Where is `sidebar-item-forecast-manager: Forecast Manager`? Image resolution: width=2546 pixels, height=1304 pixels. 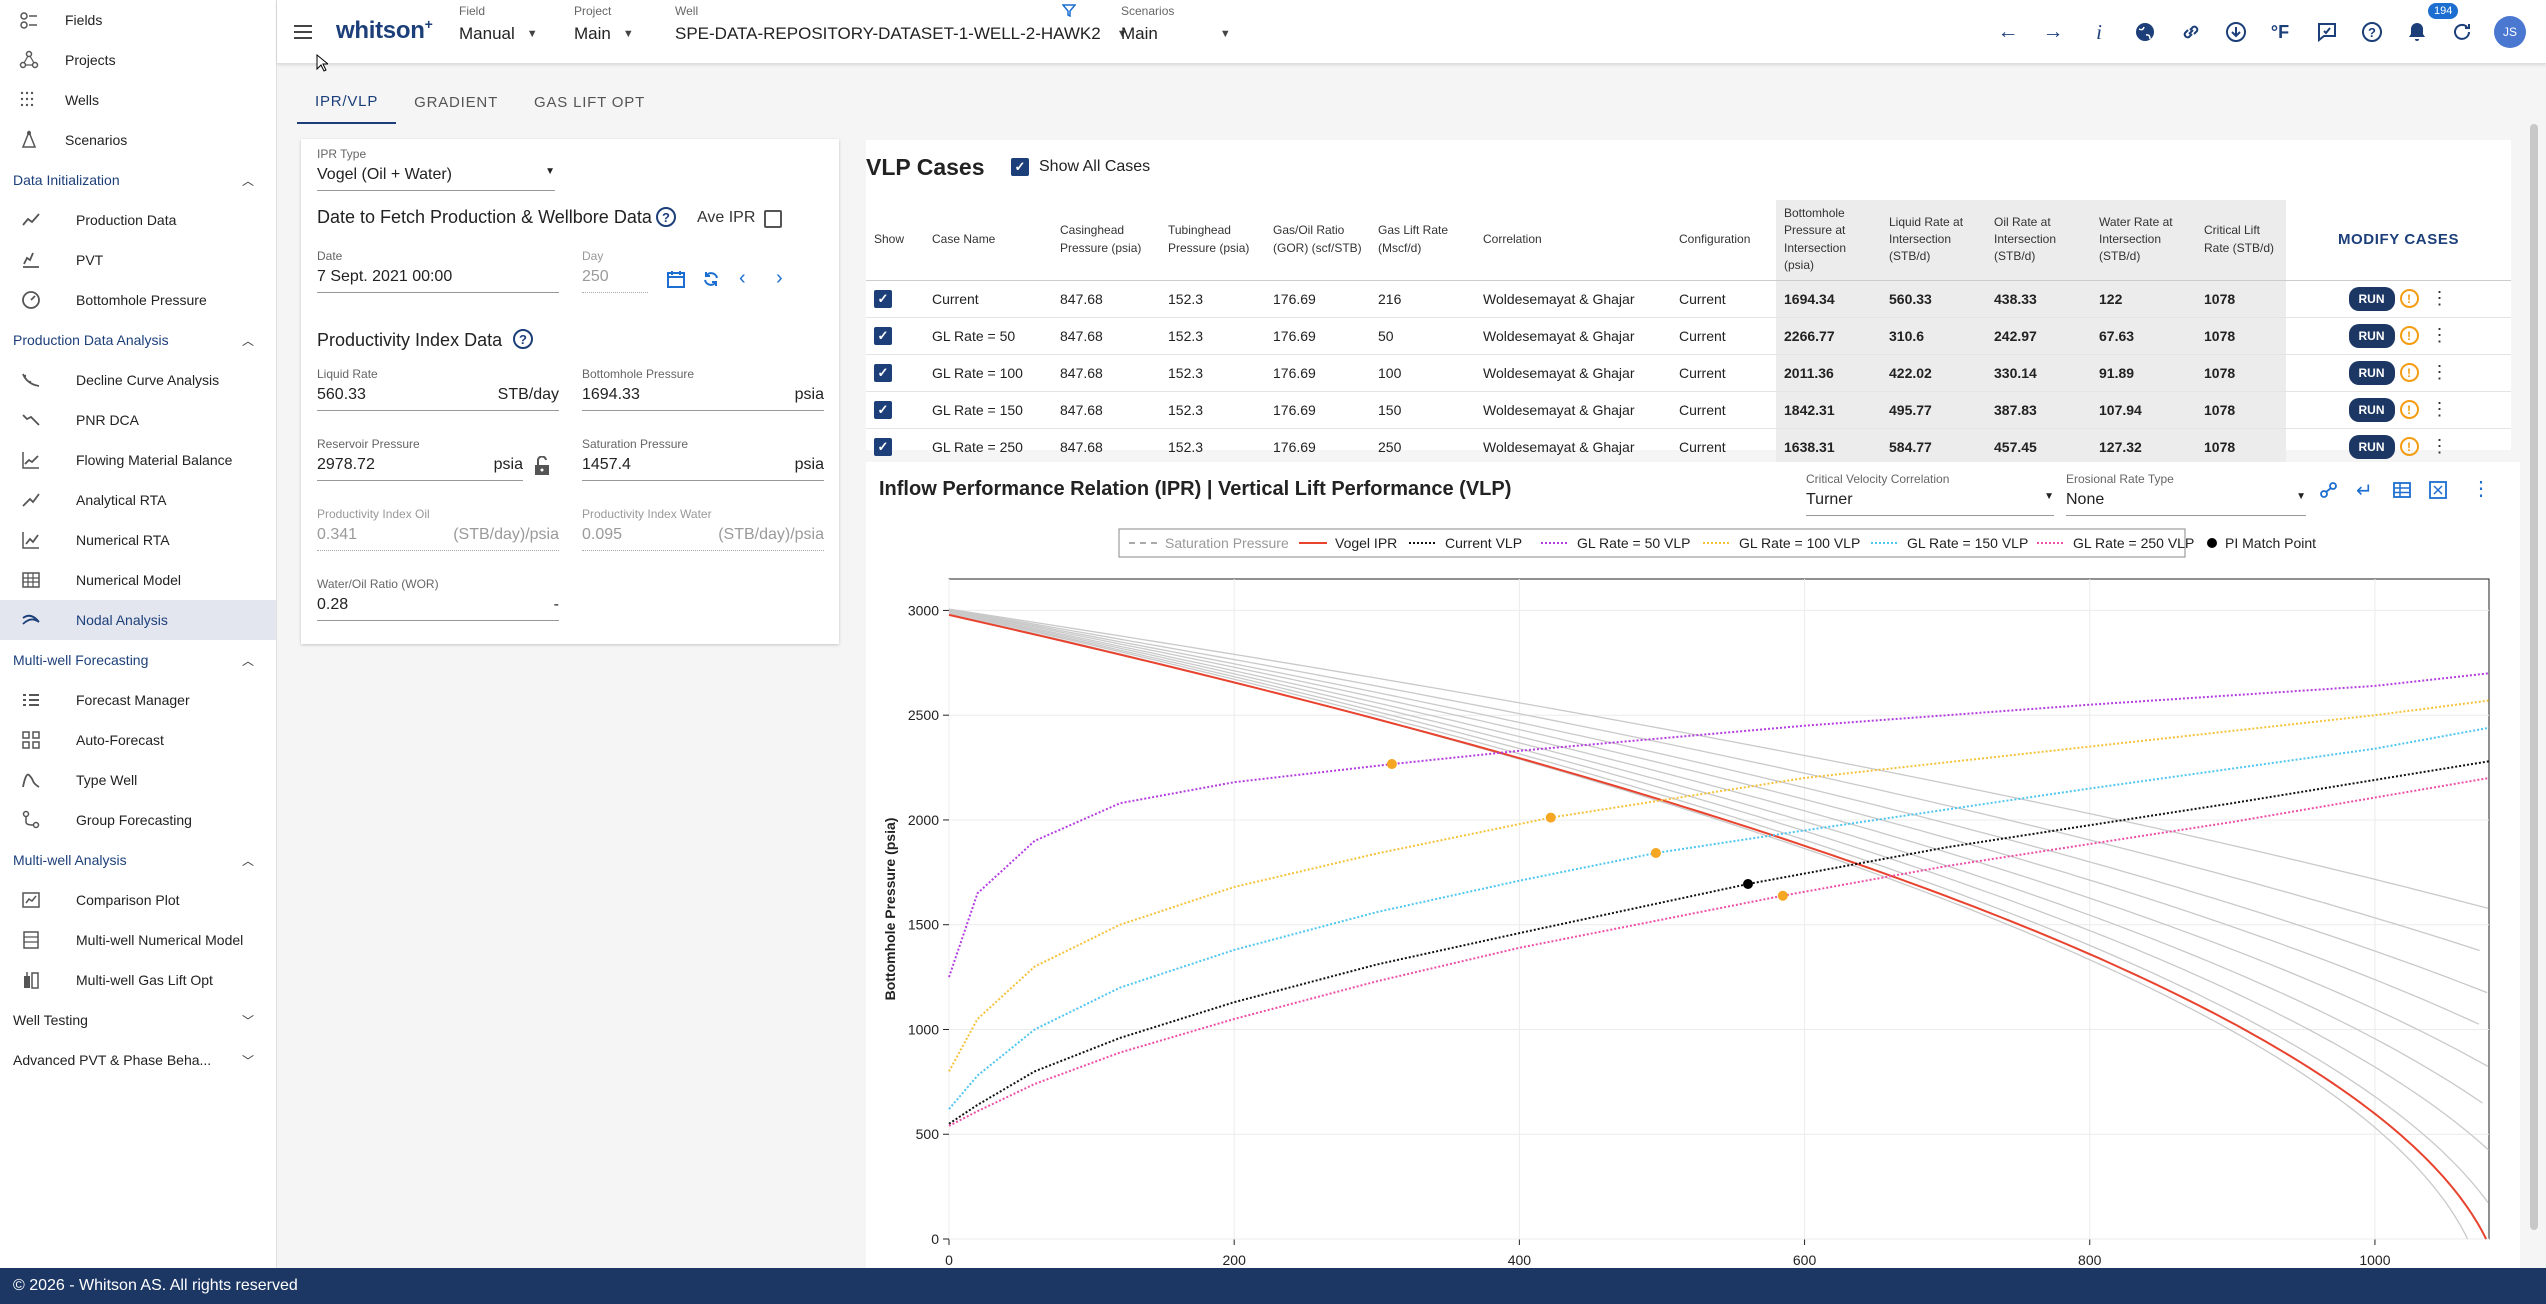 sidebar-item-forecast-manager: Forecast Manager is located at coordinates (138, 700).